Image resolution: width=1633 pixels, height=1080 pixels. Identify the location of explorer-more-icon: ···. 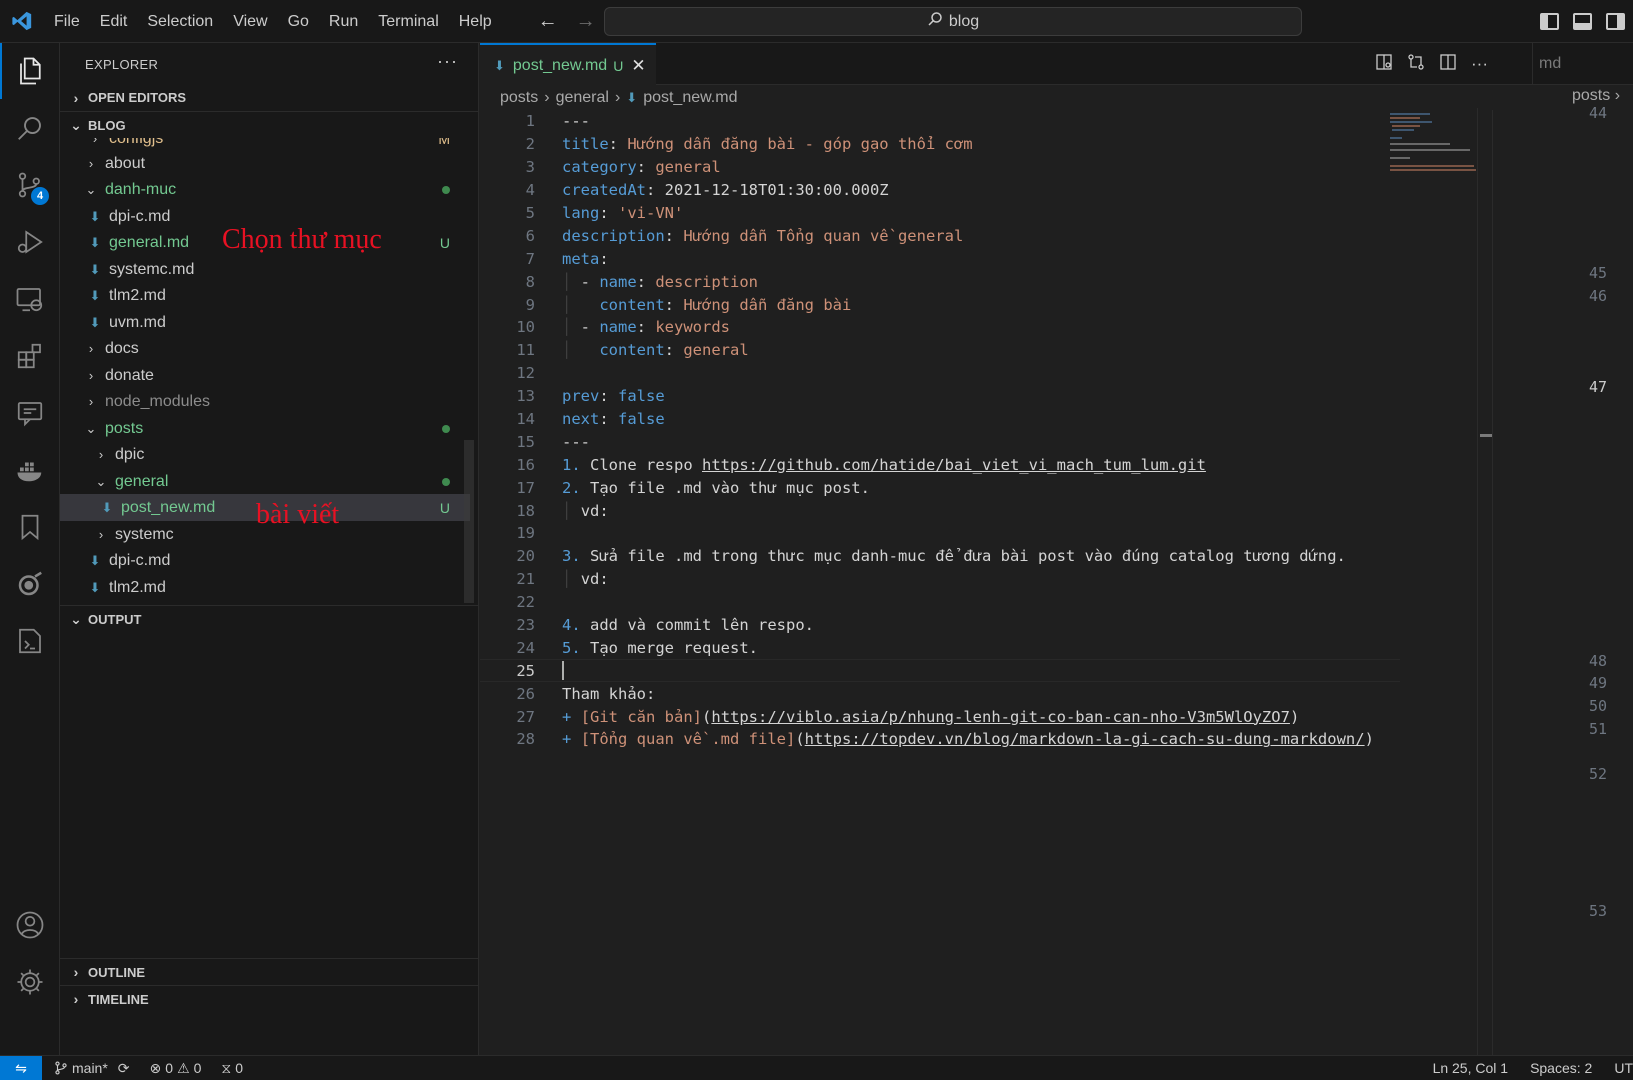
(447, 61).